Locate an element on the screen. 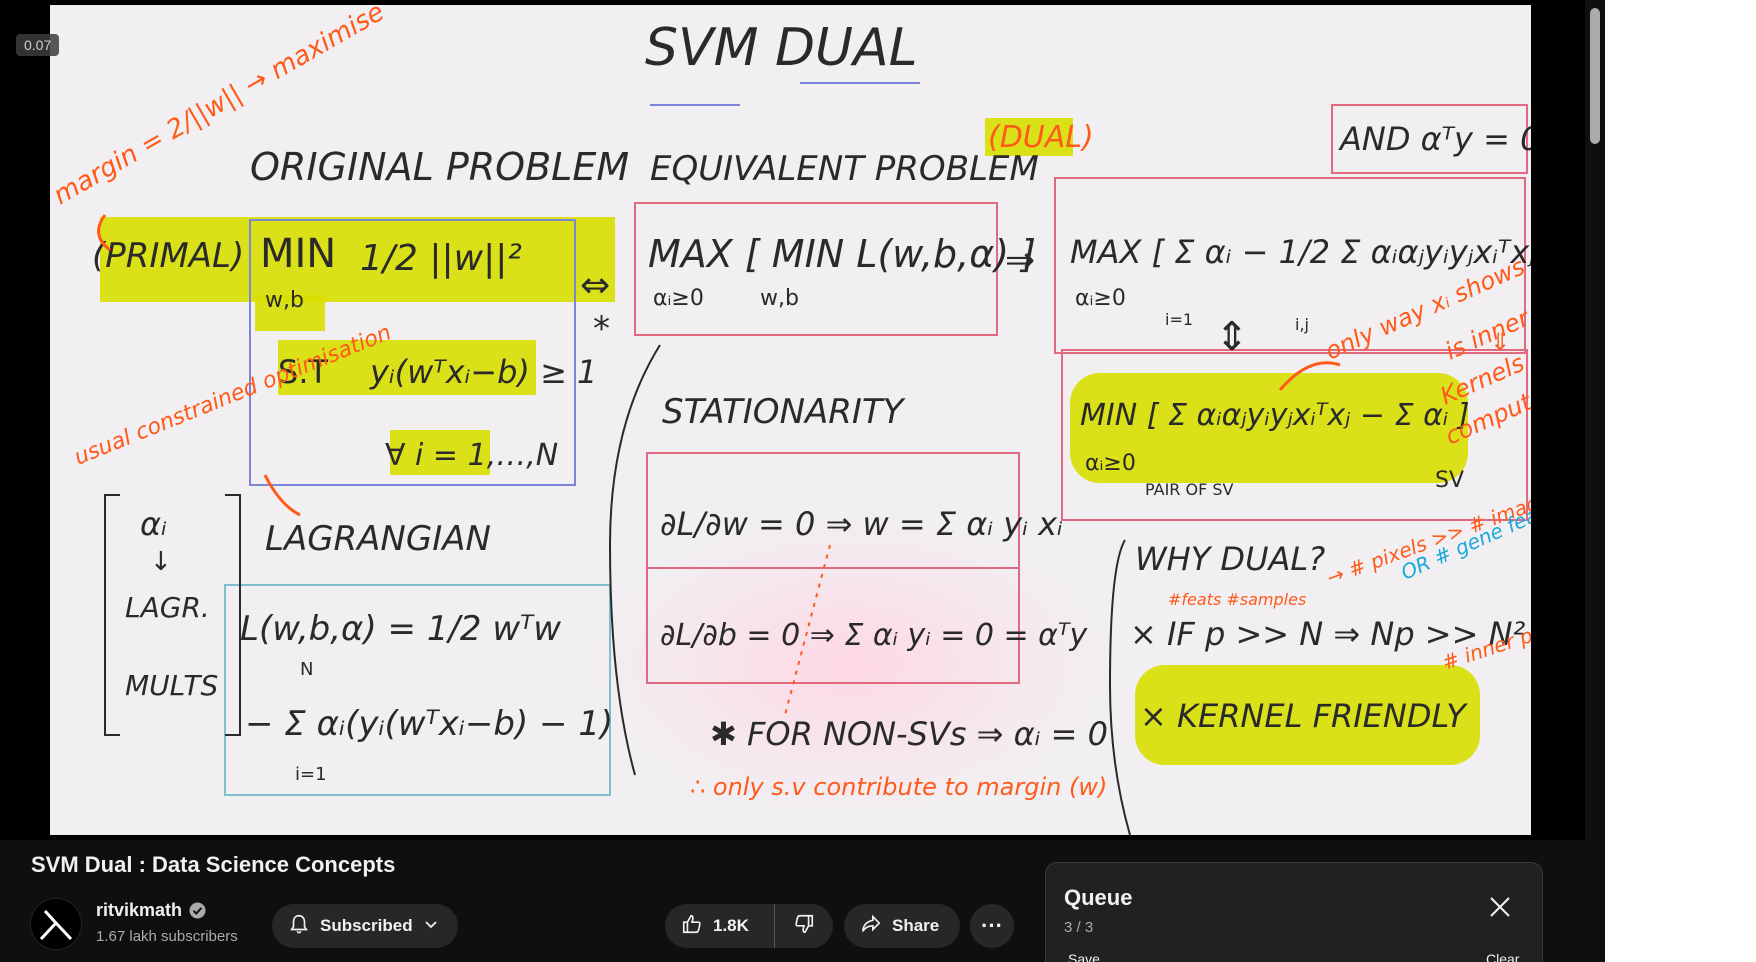 Image resolution: width=1756 pixels, height=962 pixels. subscribed-label: Subscribed is located at coordinates (366, 925).